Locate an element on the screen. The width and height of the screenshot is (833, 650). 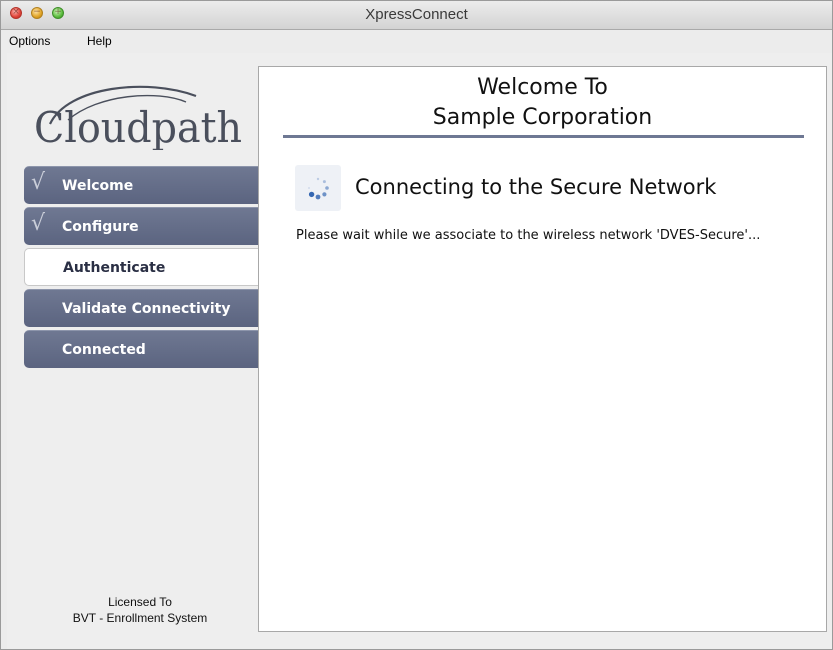
cloudpath-logo: Cloudpath is located at coordinates (138, 117).